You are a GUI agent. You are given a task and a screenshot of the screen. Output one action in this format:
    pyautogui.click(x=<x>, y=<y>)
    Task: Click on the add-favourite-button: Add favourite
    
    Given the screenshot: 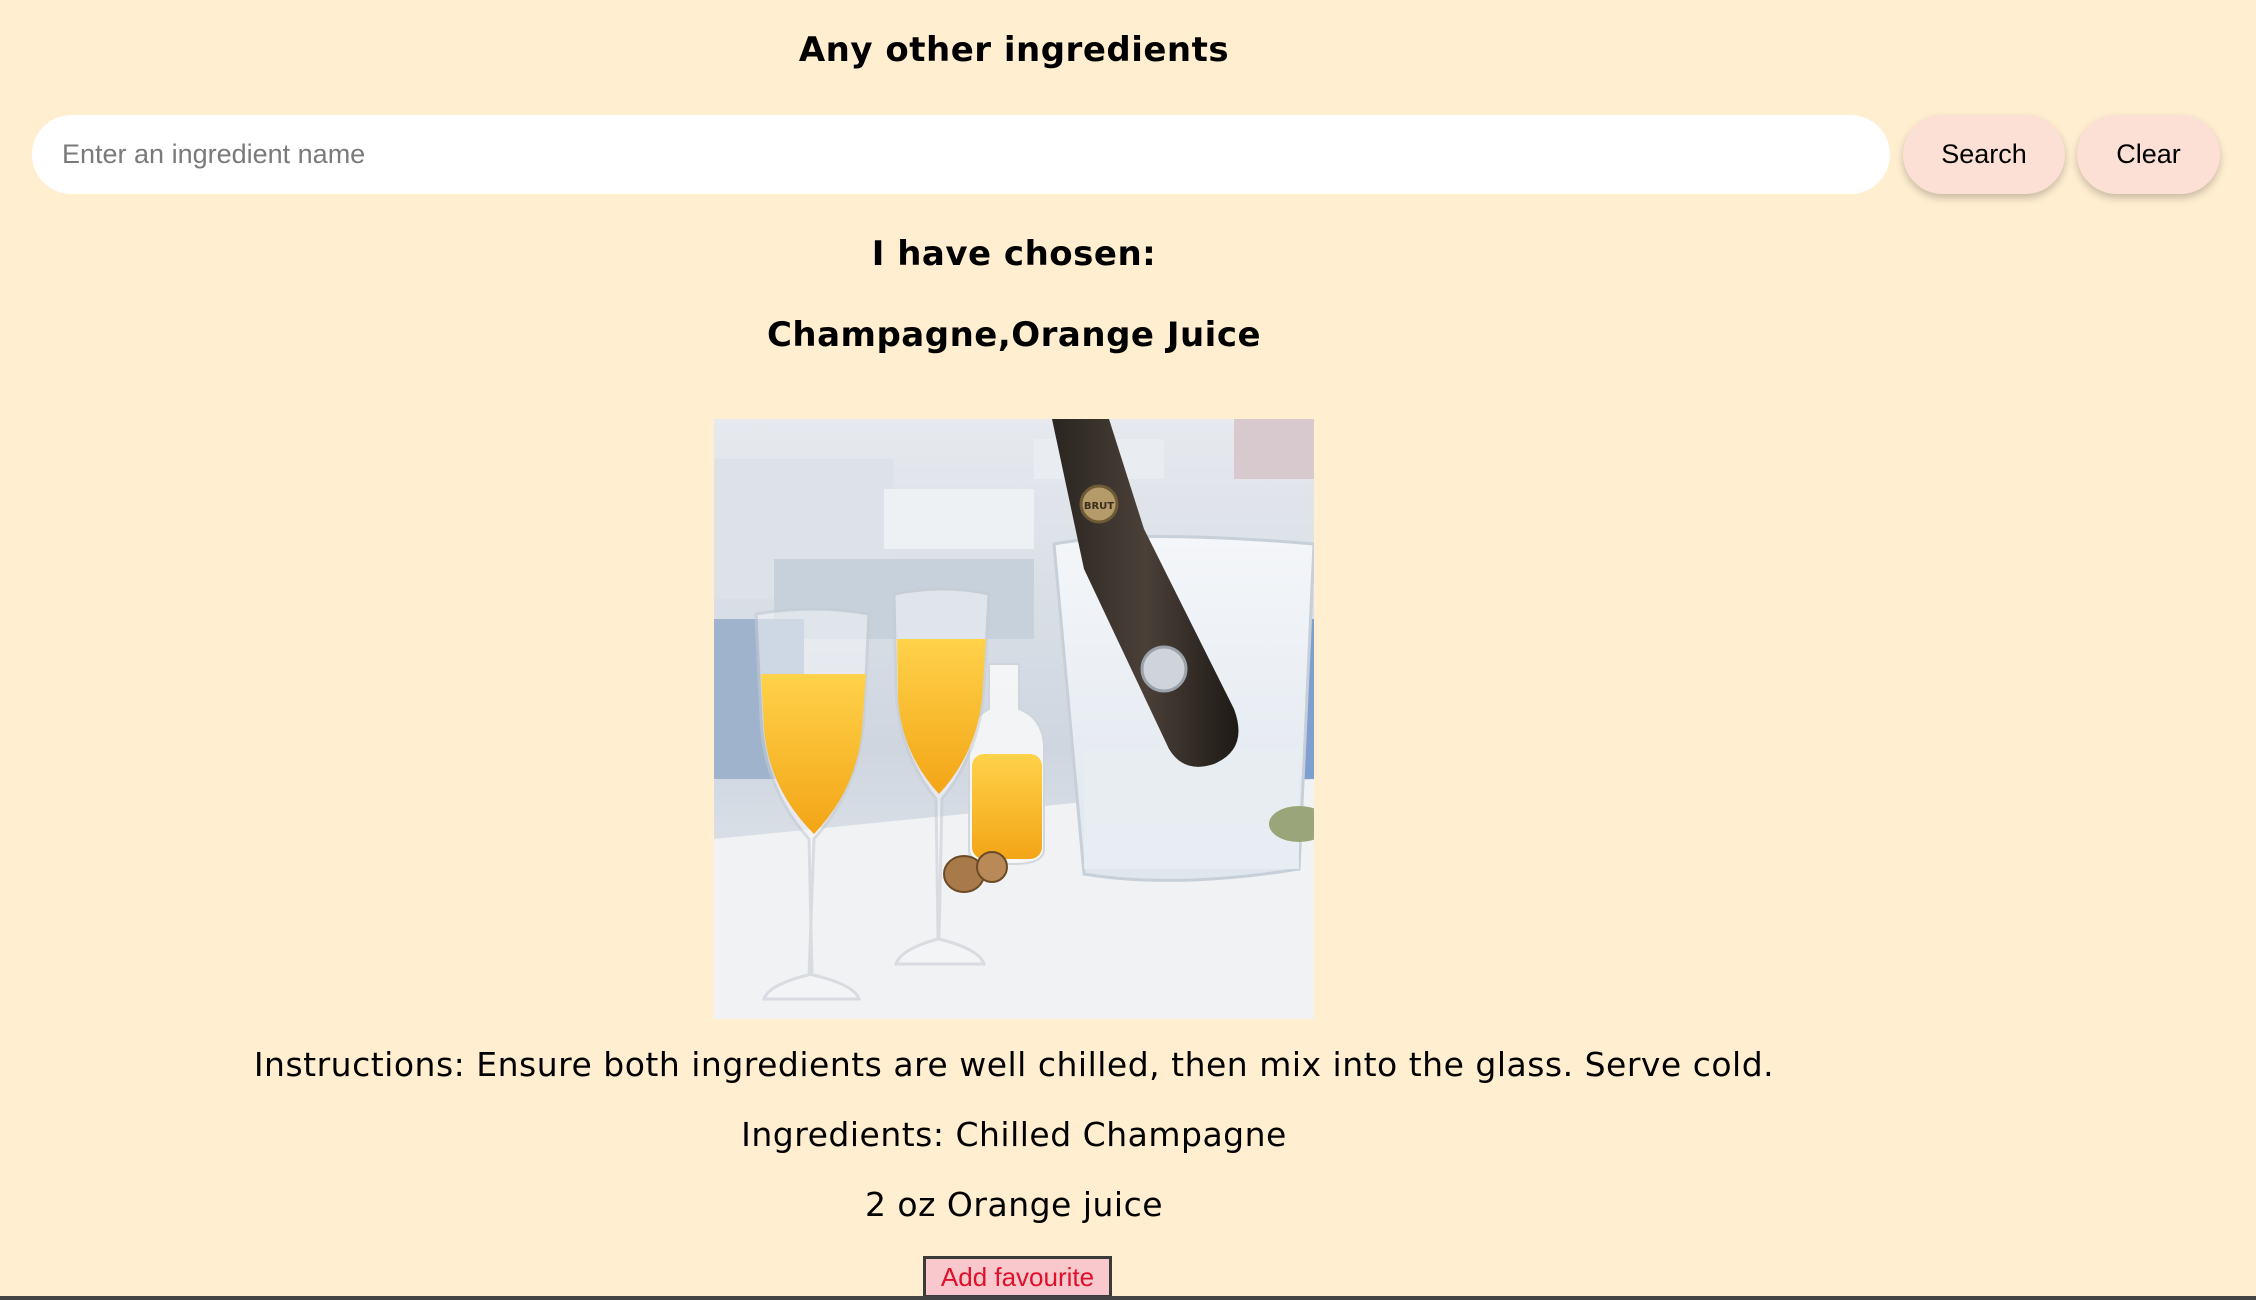 What is the action you would take?
    pyautogui.click(x=1017, y=1277)
    